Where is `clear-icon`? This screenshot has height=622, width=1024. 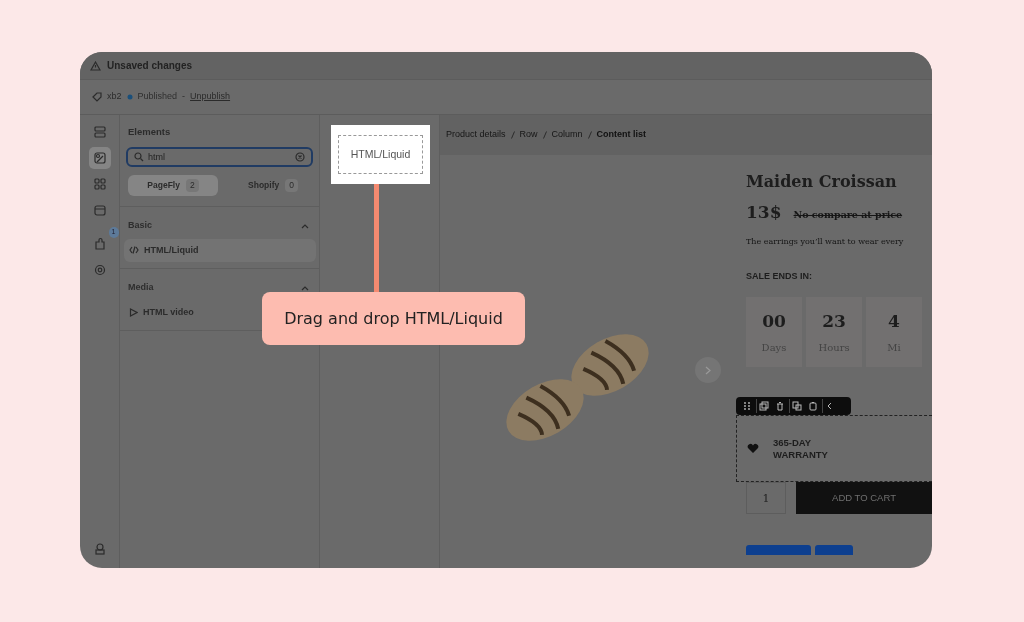
clear-icon is located at coordinates (300, 157).